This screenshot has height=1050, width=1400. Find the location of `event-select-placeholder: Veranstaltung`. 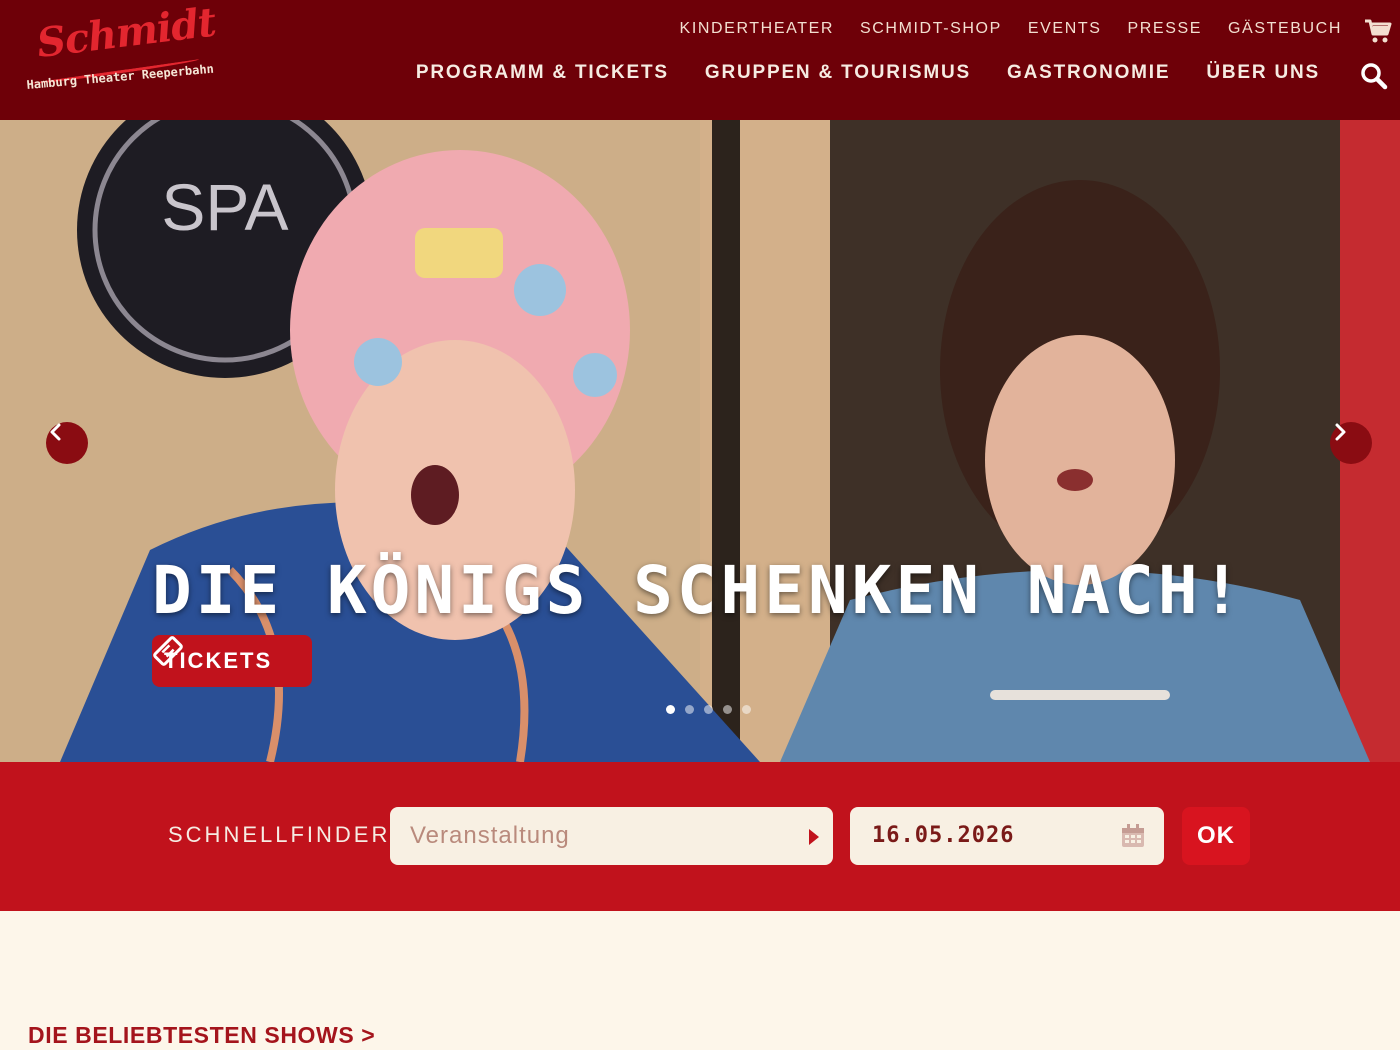

event-select-placeholder: Veranstaltung is located at coordinates (490, 835).